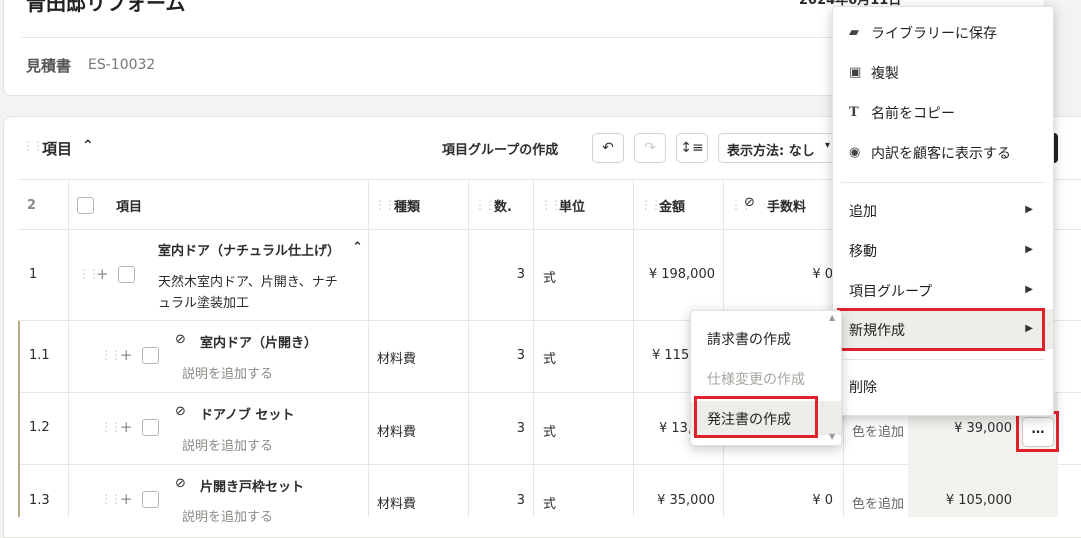 The image size is (1081, 538). Describe the element at coordinates (978, 500) in the screenshot. I see `row-total: ¥ 105,000` at that location.